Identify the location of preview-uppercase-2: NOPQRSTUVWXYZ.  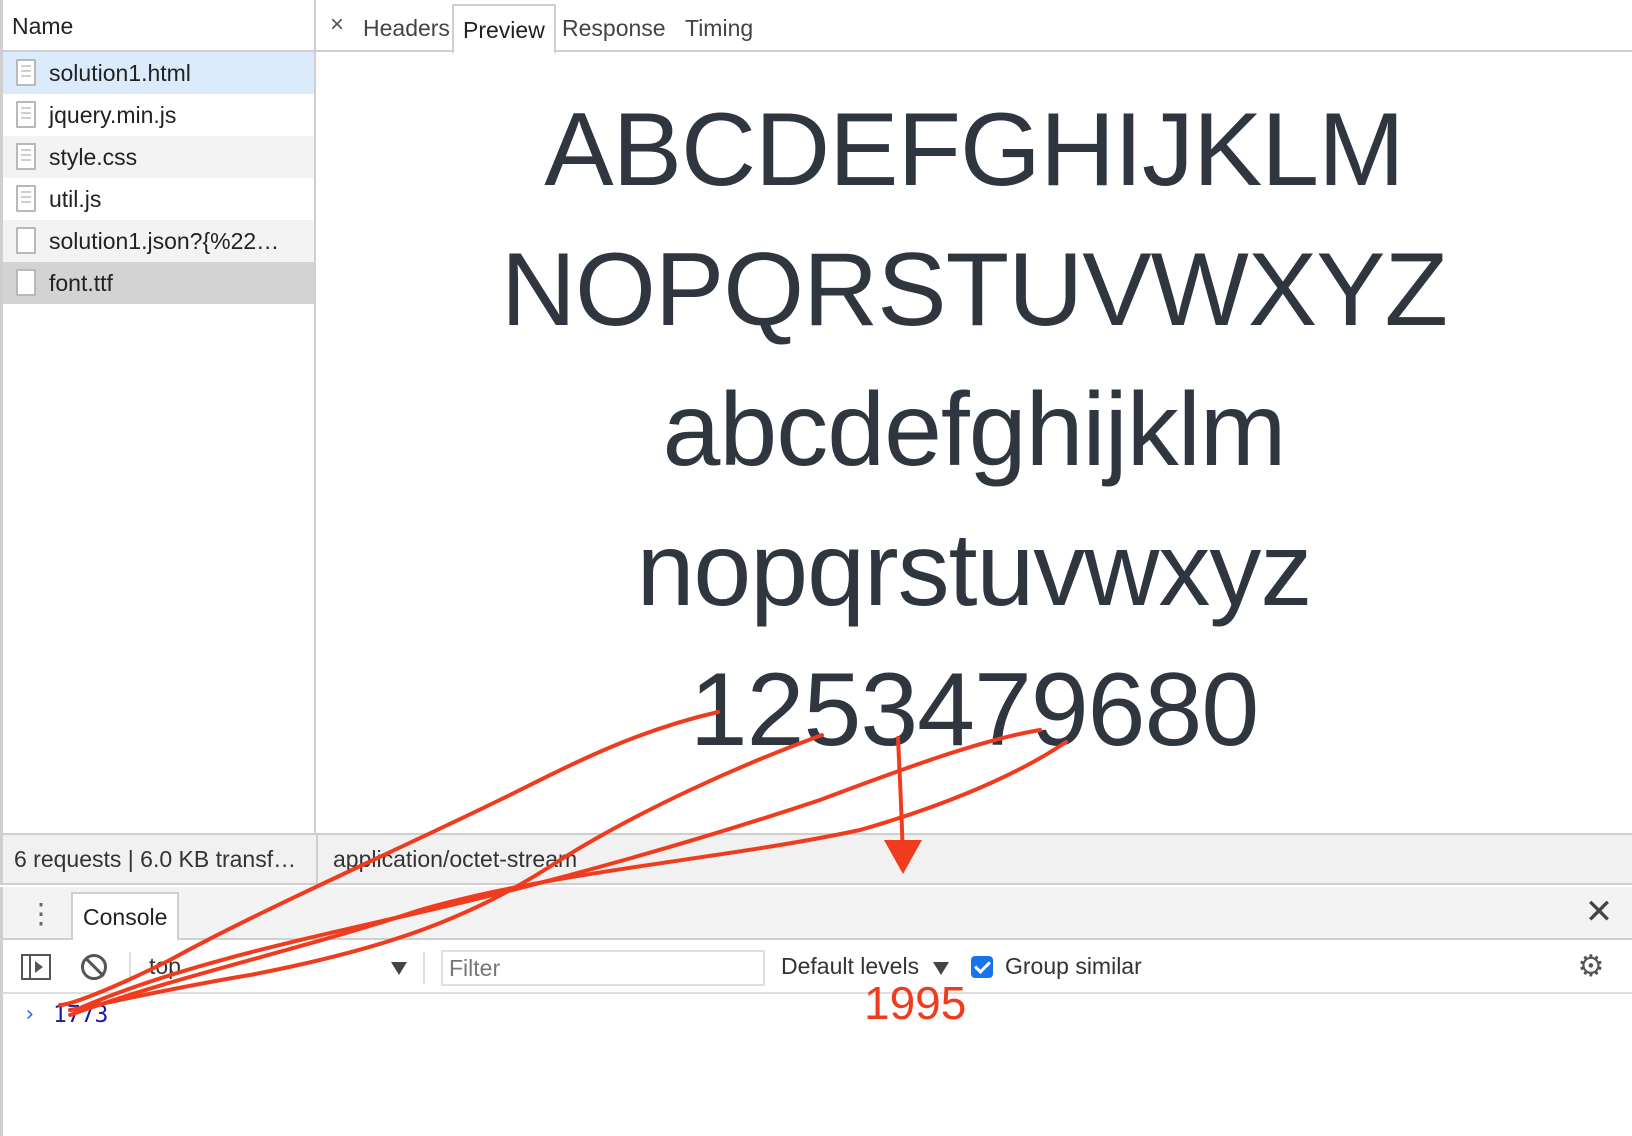
(974, 290).